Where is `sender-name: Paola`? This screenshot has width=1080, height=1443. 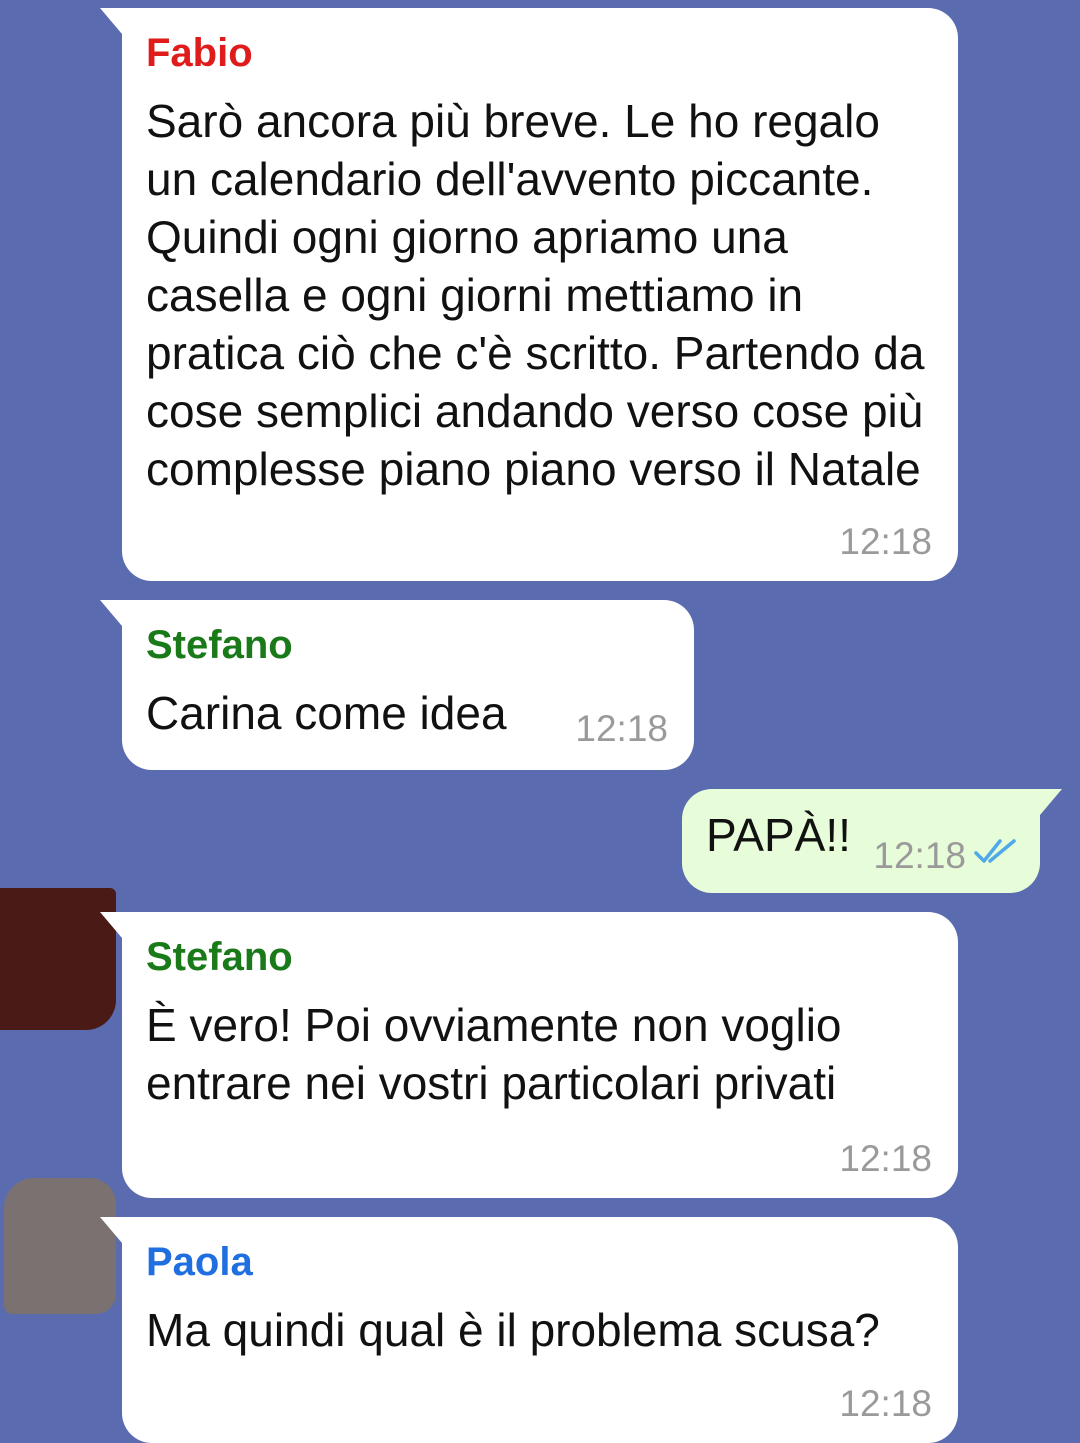
sender-name: Paola is located at coordinates (199, 1262).